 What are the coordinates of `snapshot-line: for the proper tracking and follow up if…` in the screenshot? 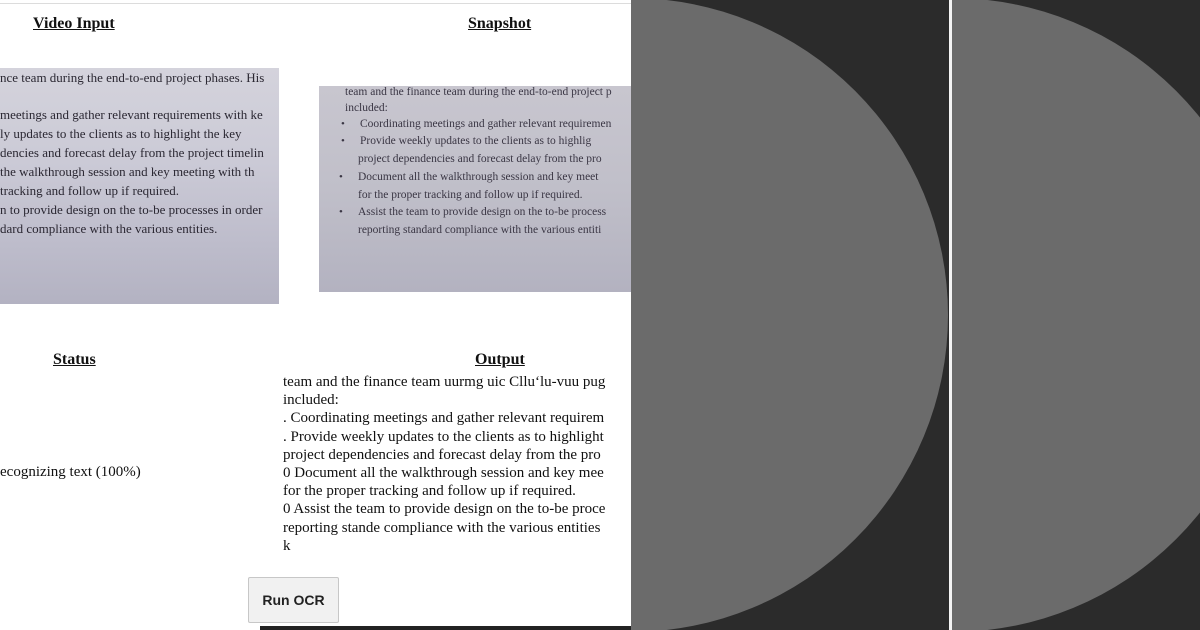 It's located at (470, 195).